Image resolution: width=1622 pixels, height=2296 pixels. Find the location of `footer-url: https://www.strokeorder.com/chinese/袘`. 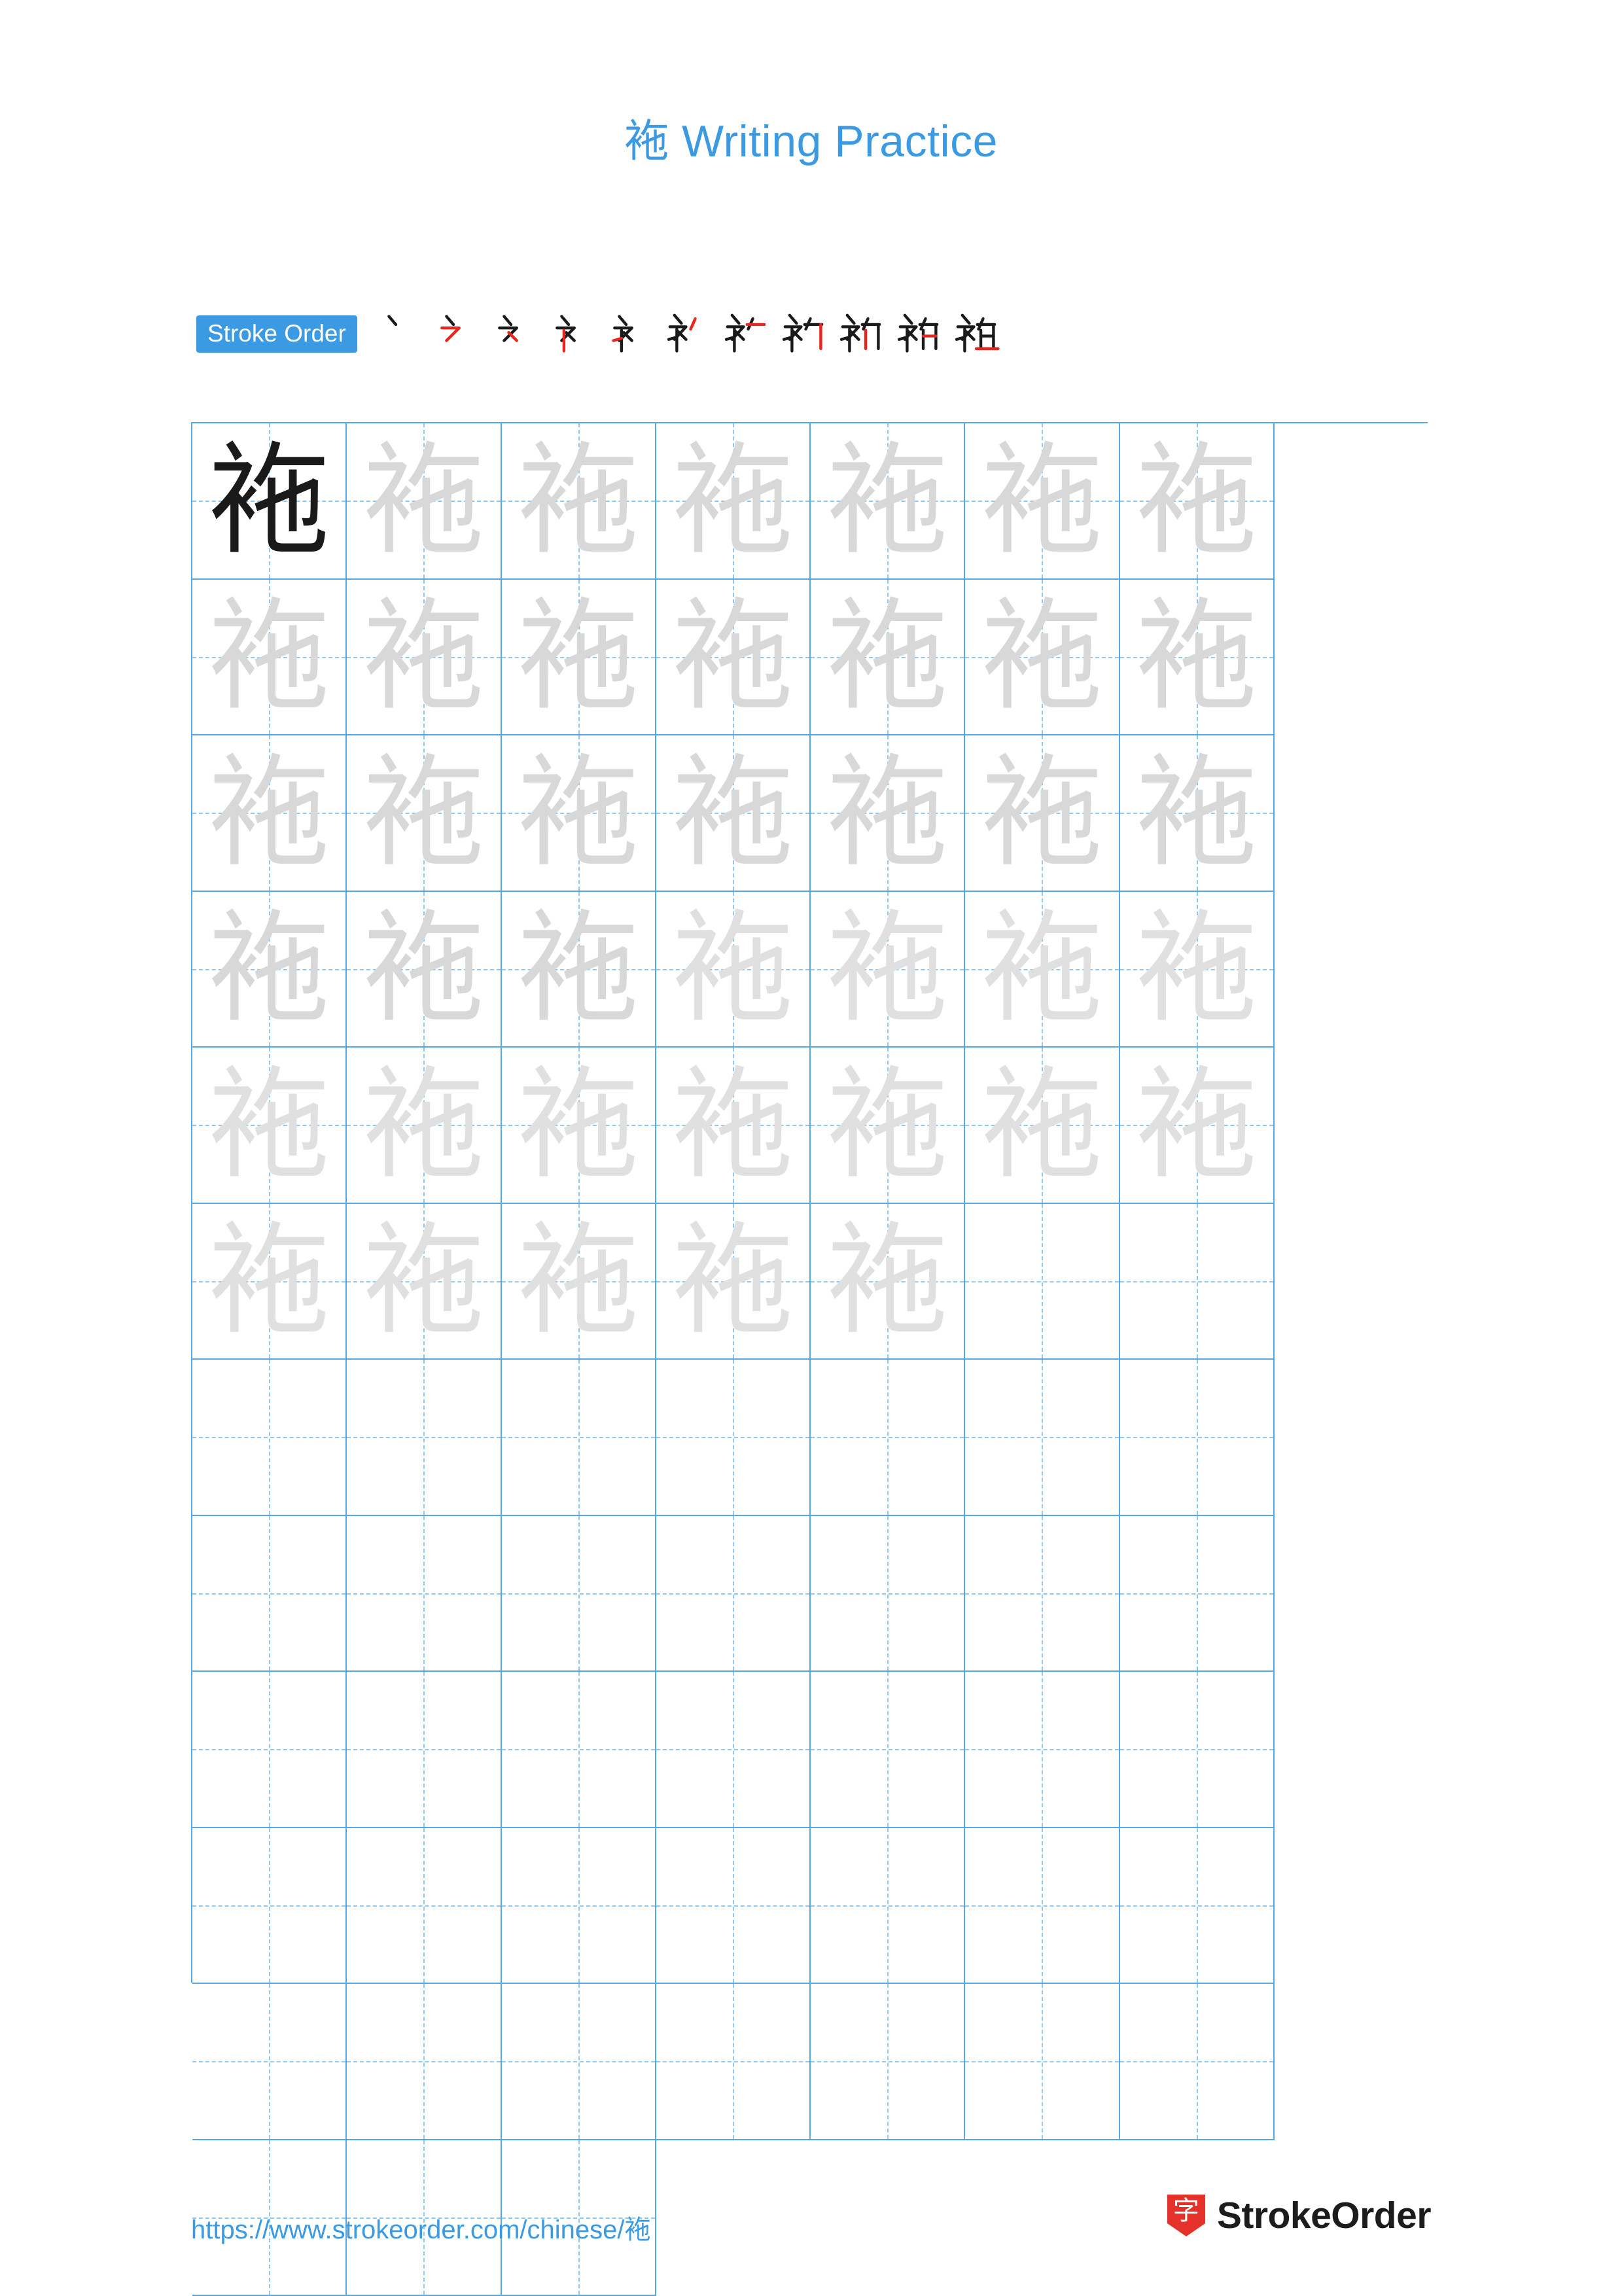

footer-url: https://www.strokeorder.com/chinese/袘 is located at coordinates (421, 2227).